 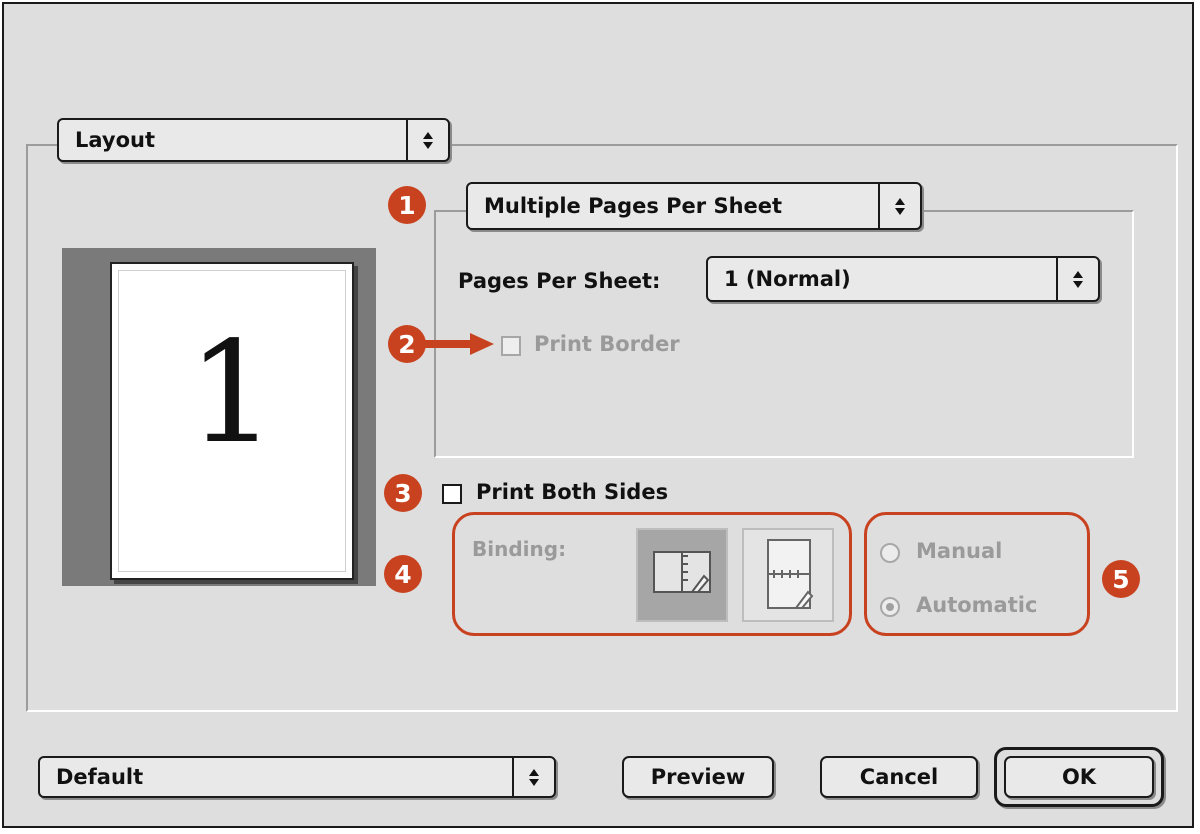 What do you see at coordinates (890, 553) in the screenshot?
I see `manual-radio` at bounding box center [890, 553].